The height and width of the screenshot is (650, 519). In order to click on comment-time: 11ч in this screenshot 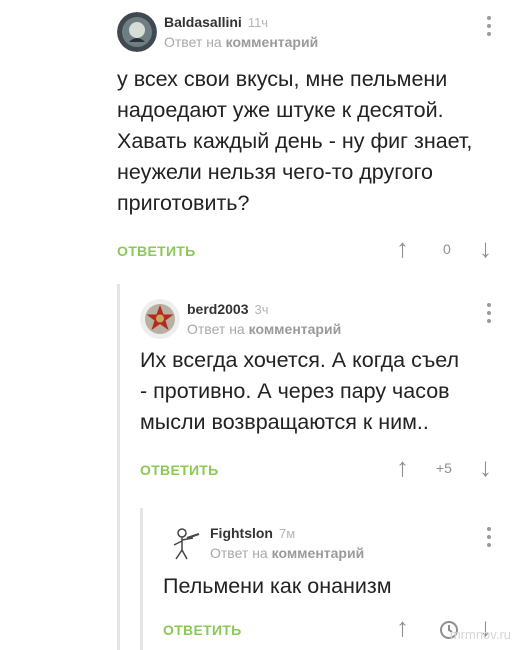, I will do `click(258, 22)`.